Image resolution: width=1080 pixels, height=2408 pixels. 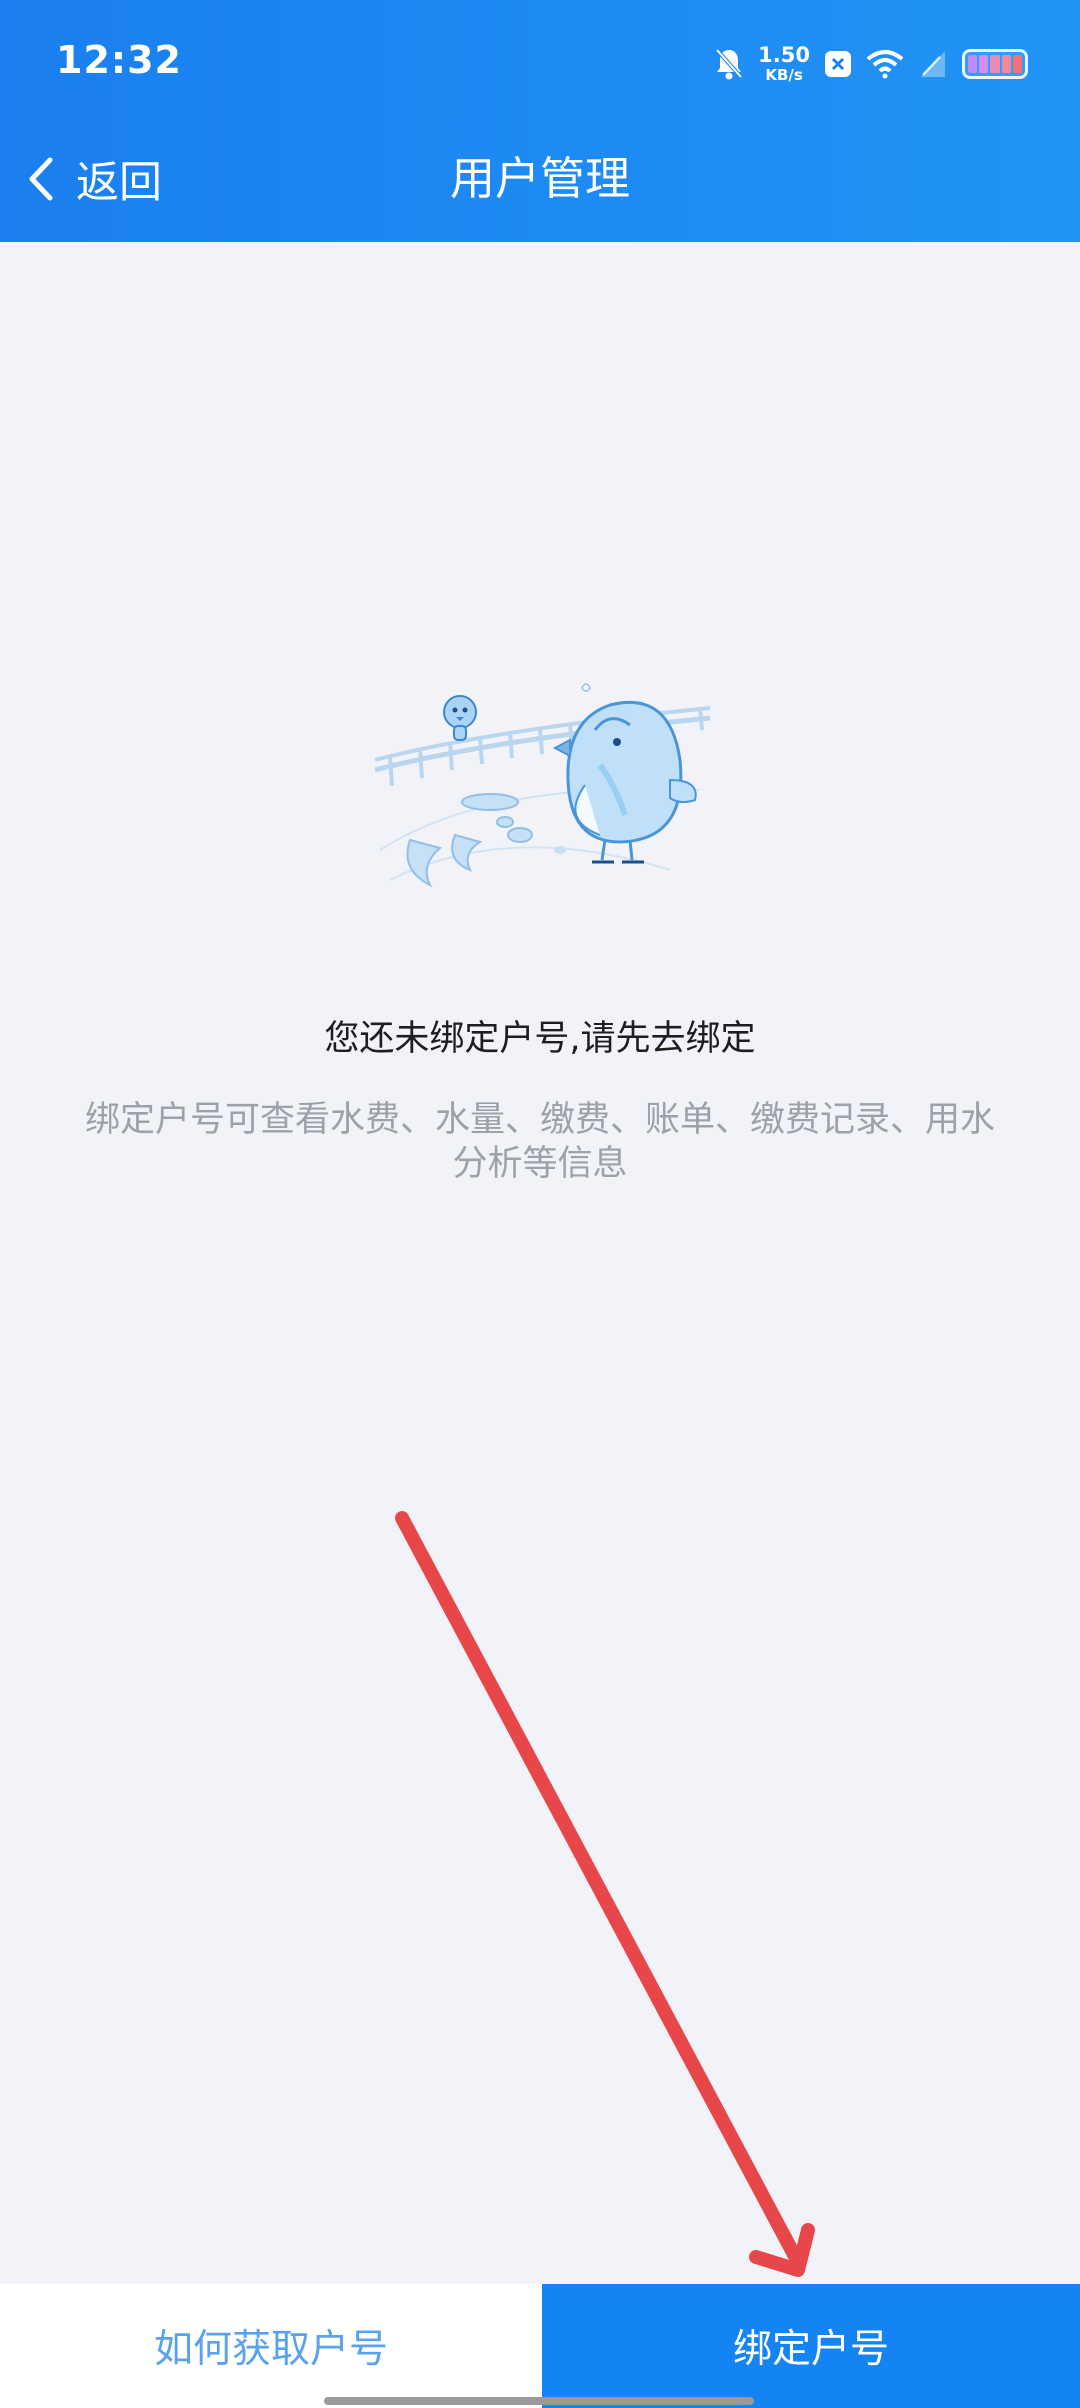 What do you see at coordinates (729, 64) in the screenshot?
I see `bell-off-icon` at bounding box center [729, 64].